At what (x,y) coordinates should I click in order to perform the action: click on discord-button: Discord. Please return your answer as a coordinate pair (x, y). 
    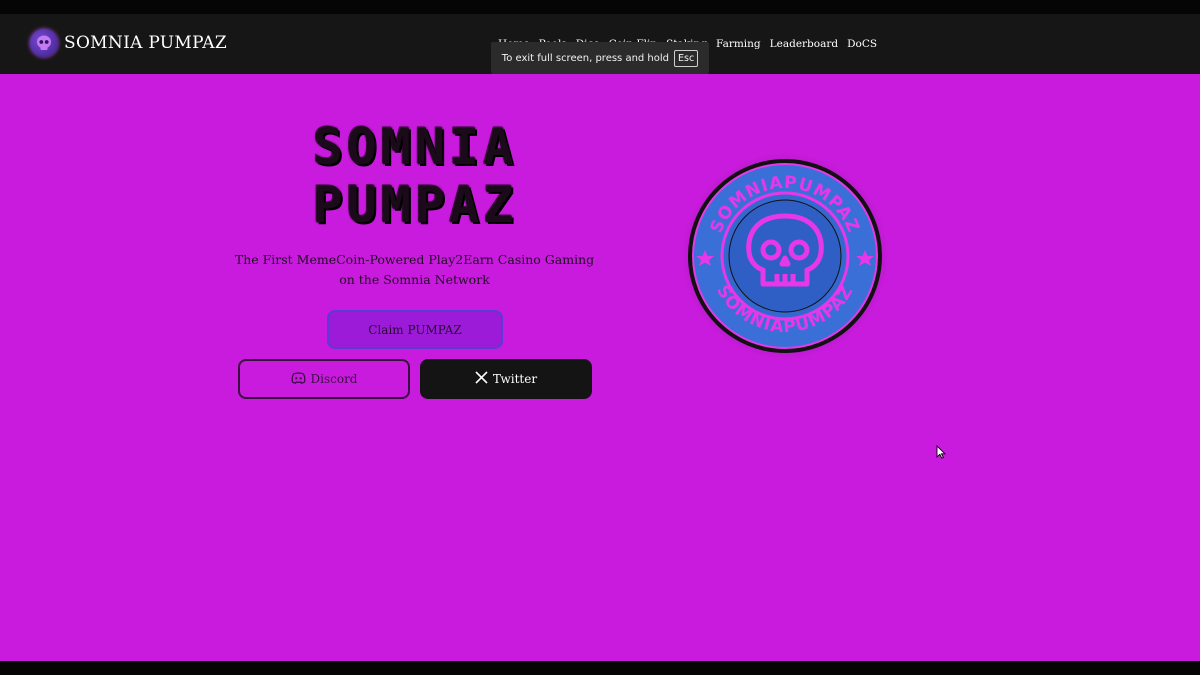
    Looking at the image, I should click on (324, 379).